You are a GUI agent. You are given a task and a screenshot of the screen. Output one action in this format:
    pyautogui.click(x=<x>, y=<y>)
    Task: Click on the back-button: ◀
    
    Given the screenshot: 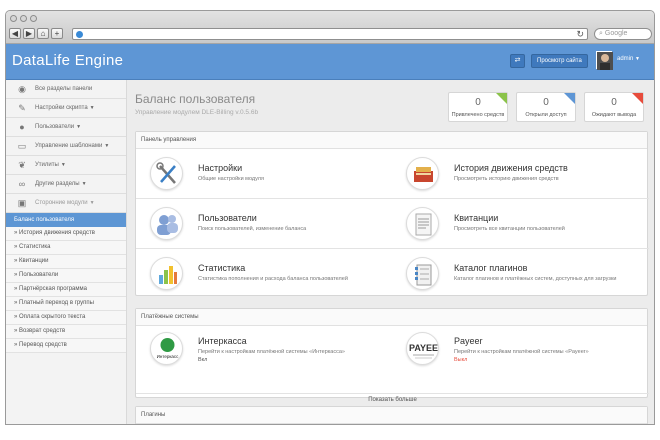 What is the action you would take?
    pyautogui.click(x=15, y=33)
    